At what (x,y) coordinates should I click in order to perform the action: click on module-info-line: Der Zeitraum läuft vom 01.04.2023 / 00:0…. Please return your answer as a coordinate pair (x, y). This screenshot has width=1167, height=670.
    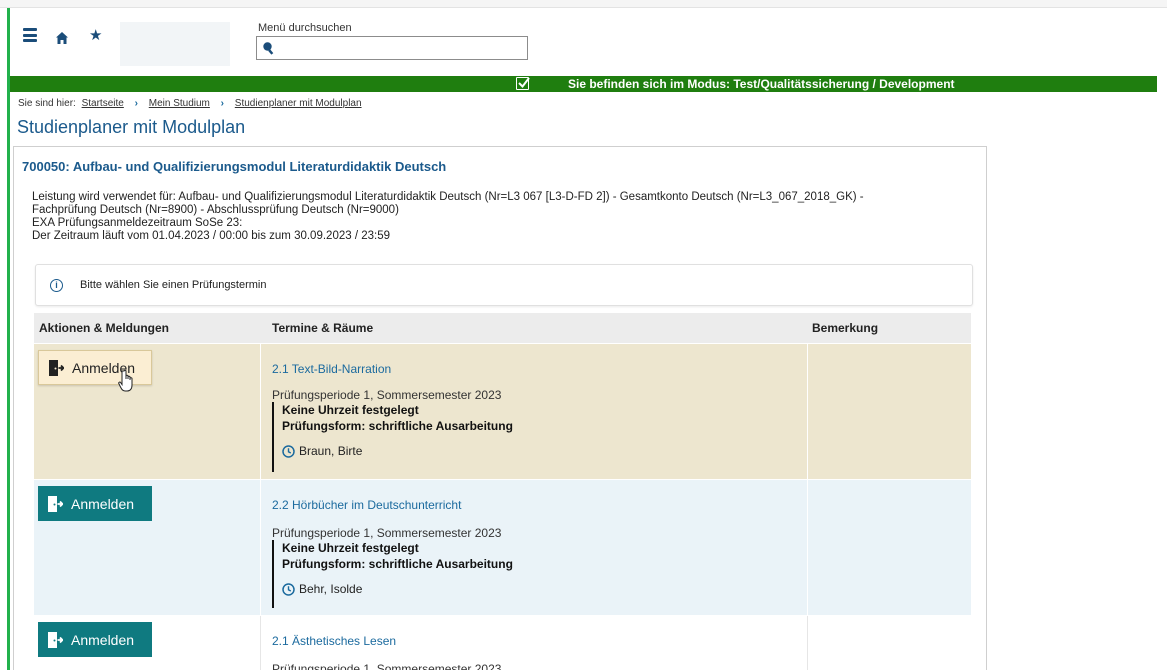
    Looking at the image, I should click on (211, 236).